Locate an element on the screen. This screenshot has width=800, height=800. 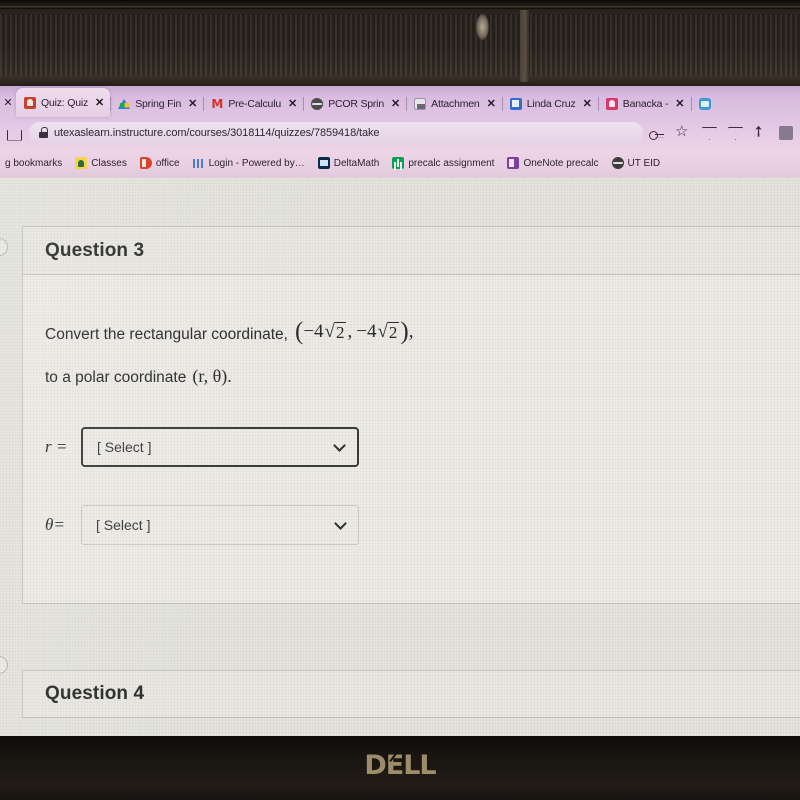
page-title: Question 3 is located at coordinates (95, 250).